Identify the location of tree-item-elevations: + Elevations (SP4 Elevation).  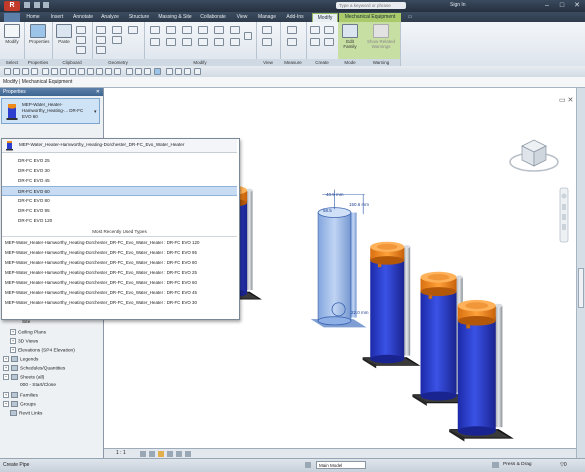
(42, 350).